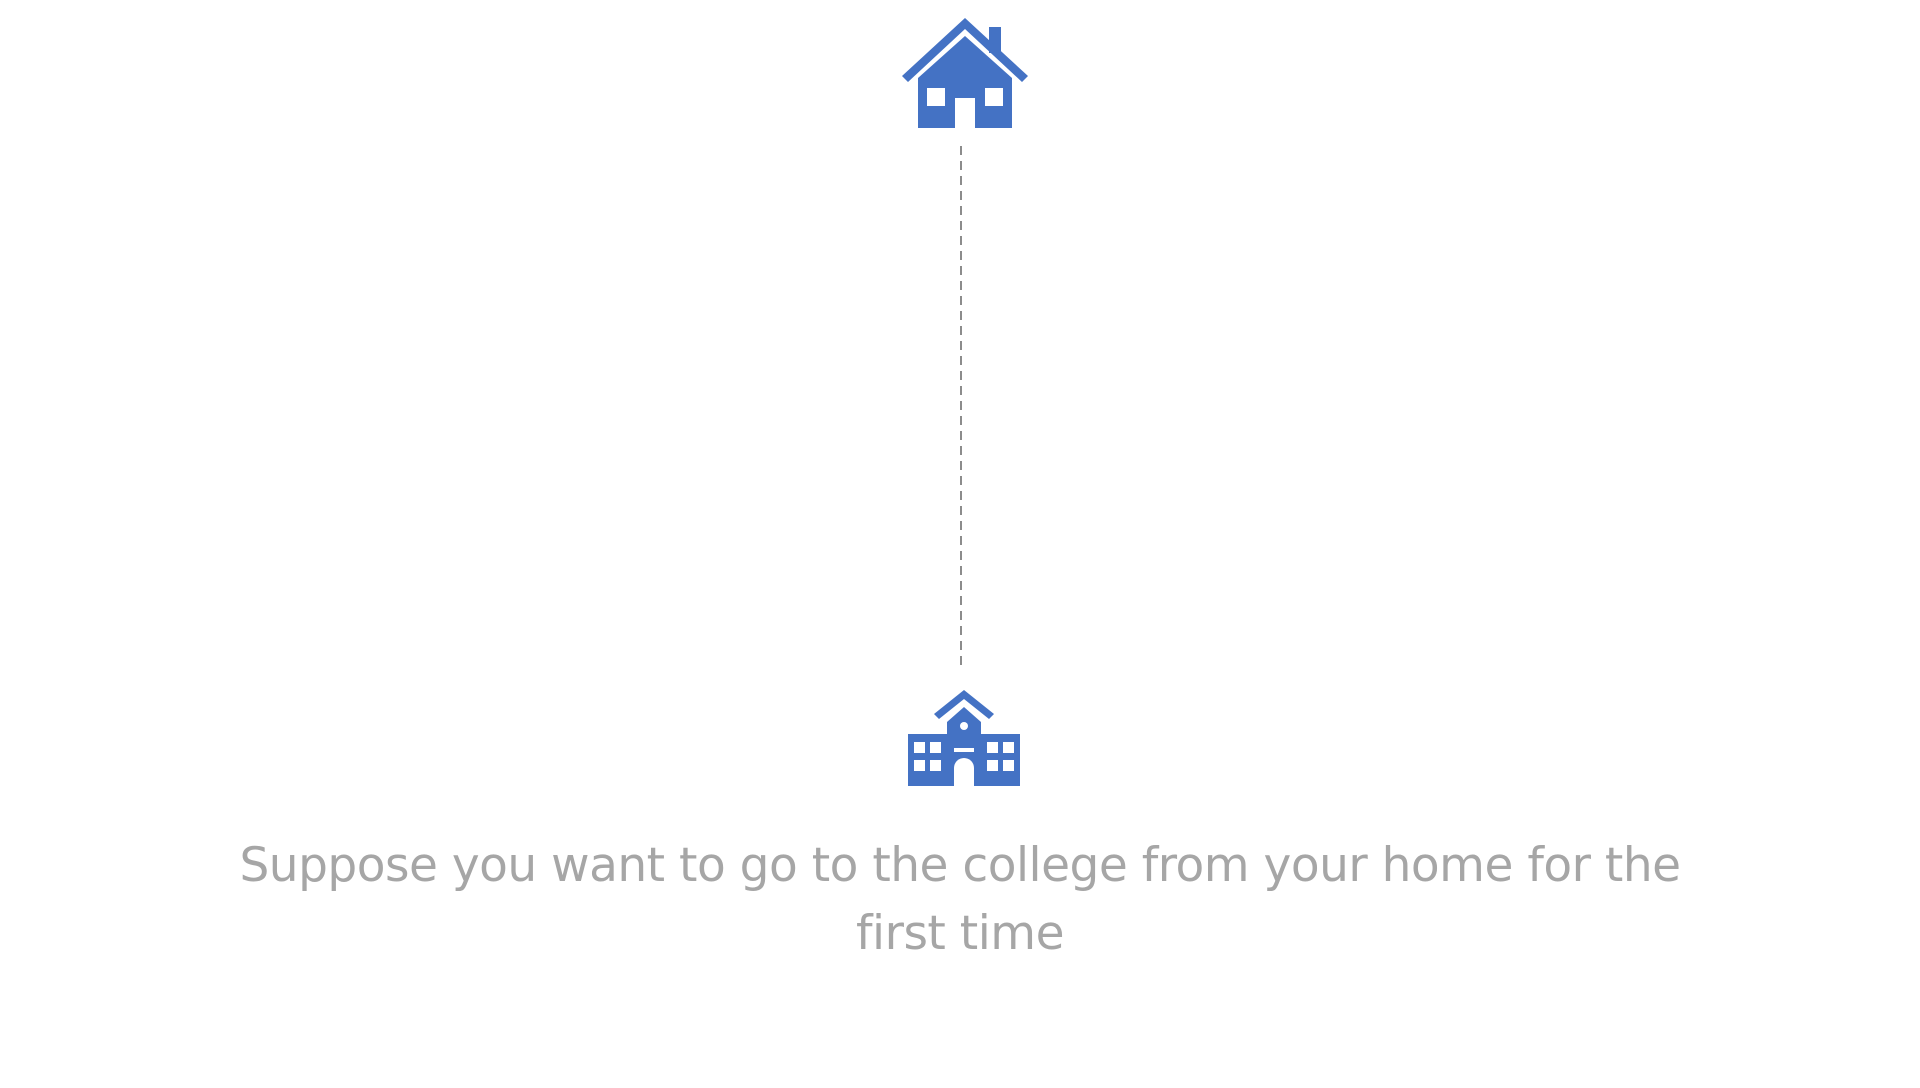  Describe the element at coordinates (964, 738) in the screenshot. I see `college-icon` at that location.